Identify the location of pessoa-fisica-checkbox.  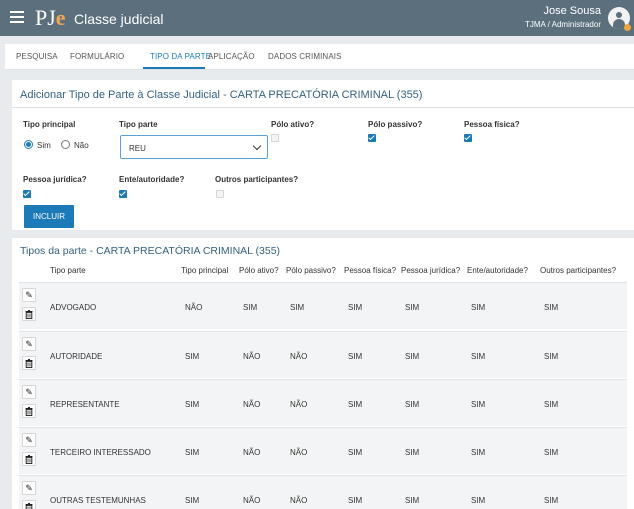
(468, 138).